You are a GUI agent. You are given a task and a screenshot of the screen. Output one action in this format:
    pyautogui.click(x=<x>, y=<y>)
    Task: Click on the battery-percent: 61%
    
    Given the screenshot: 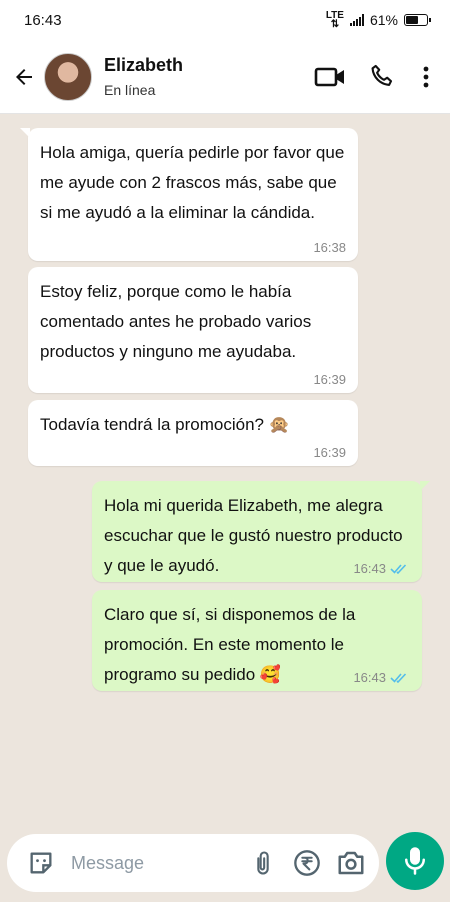 What is the action you would take?
    pyautogui.click(x=383, y=20)
    